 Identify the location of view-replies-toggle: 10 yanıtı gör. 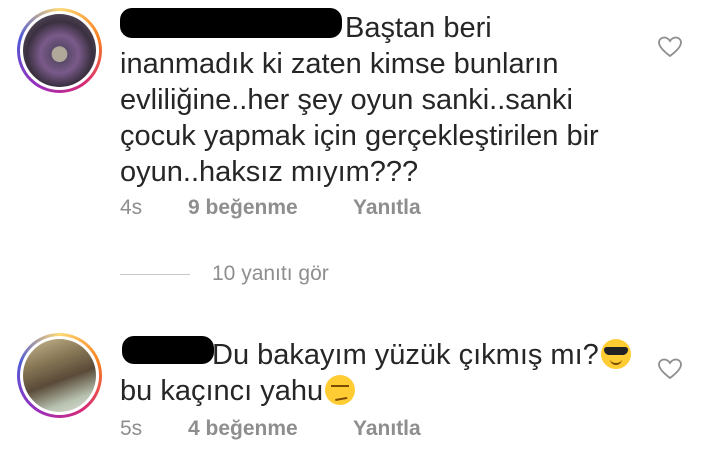
(224, 274).